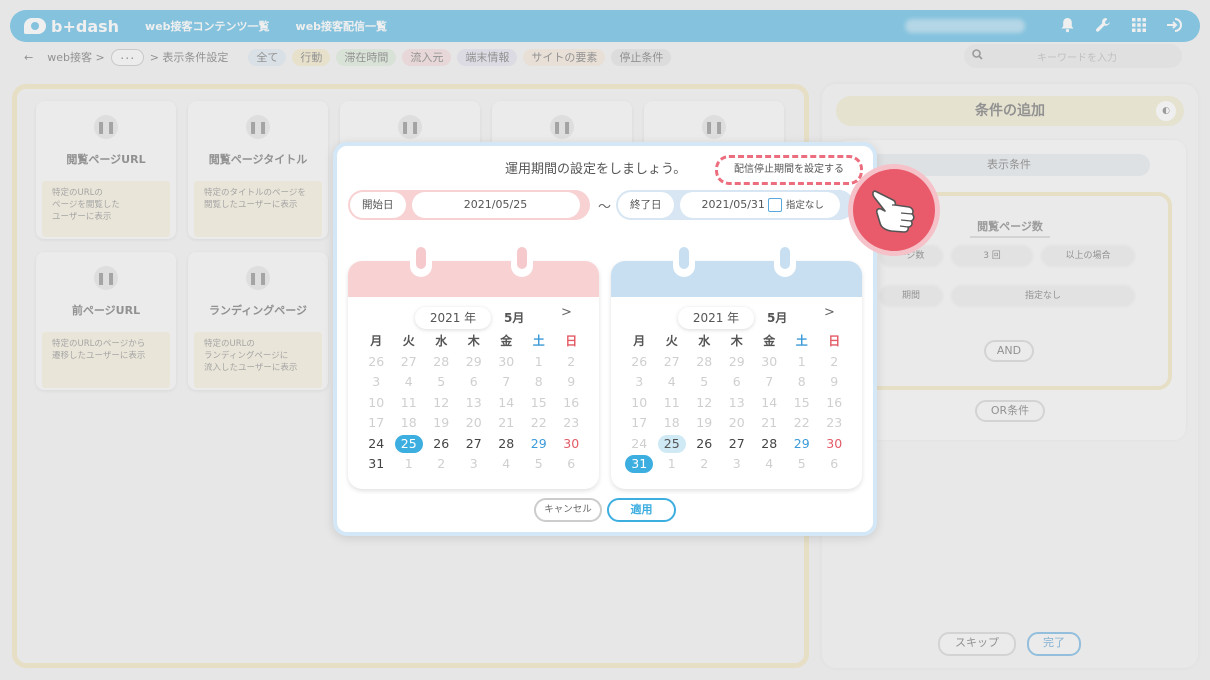 The height and width of the screenshot is (680, 1210). I want to click on end-date-value: 2021/05/31, so click(733, 204).